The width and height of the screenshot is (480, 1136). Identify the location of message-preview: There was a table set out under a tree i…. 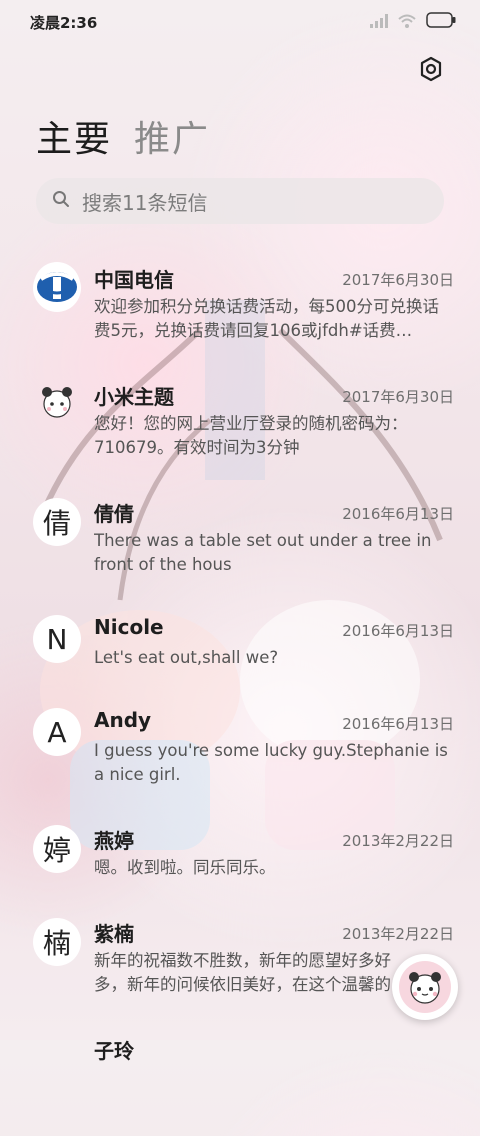
(263, 552).